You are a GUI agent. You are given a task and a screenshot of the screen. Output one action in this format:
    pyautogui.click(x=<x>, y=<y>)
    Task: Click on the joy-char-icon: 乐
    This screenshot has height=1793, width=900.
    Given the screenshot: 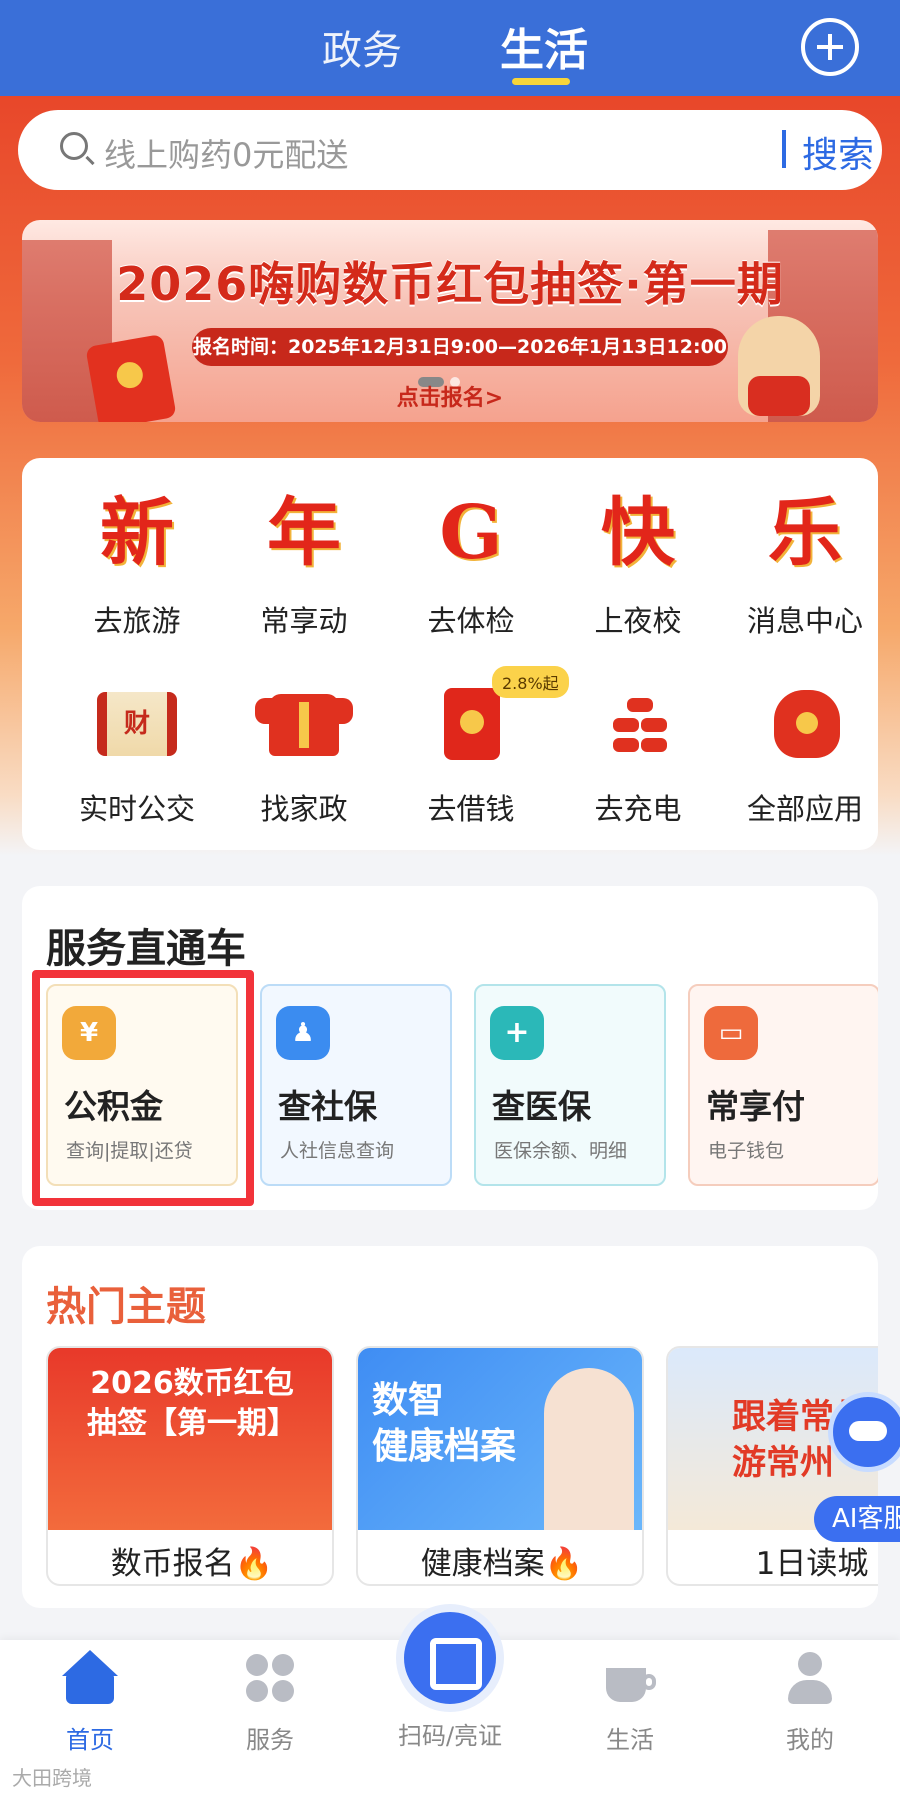 What is the action you would take?
    pyautogui.click(x=805, y=533)
    